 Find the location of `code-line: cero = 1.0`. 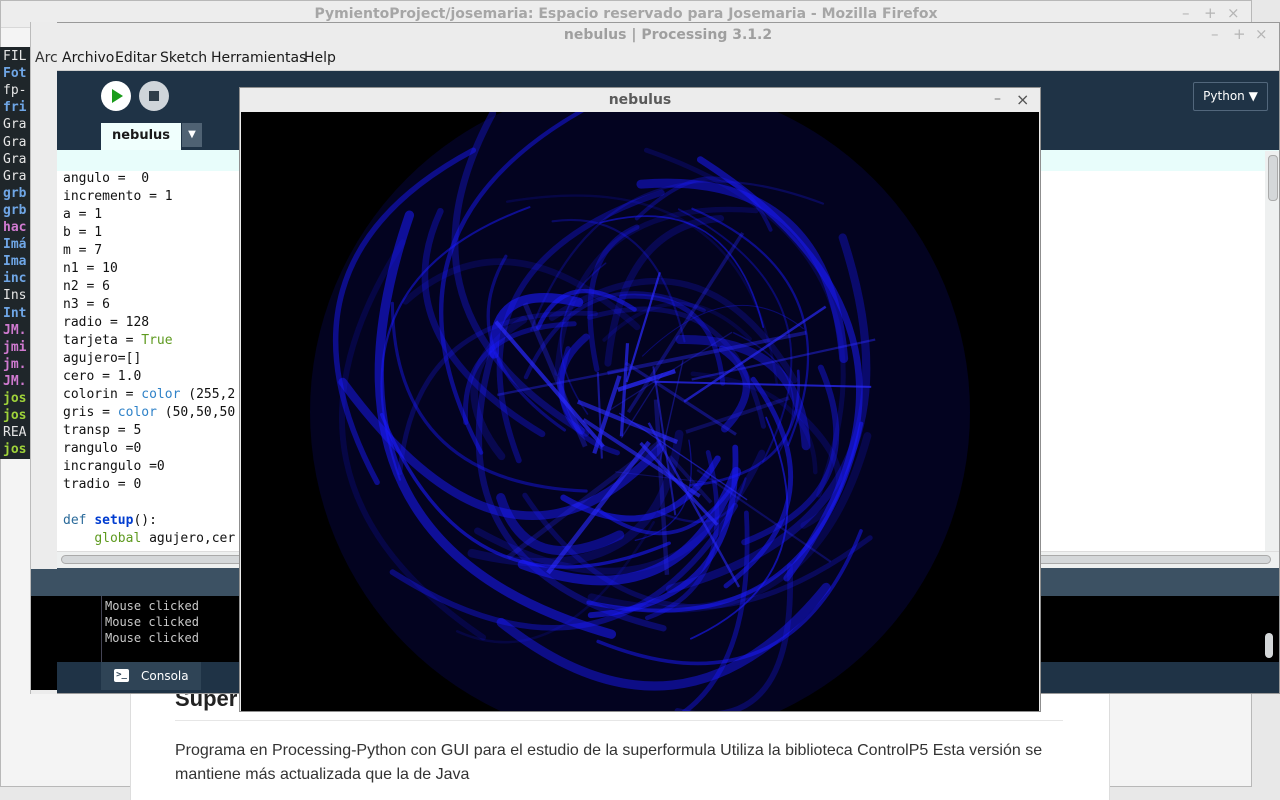

code-line: cero = 1.0 is located at coordinates (102, 376).